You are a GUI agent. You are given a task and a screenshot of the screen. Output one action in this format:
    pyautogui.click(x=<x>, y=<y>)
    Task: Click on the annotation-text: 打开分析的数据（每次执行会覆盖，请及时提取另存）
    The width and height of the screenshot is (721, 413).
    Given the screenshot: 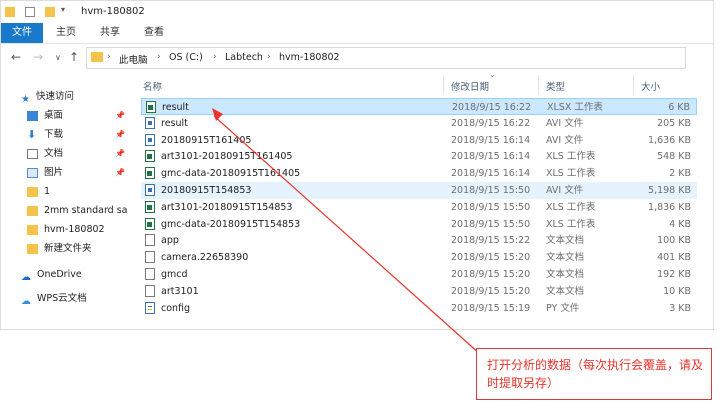 What is the action you would take?
    pyautogui.click(x=595, y=374)
    